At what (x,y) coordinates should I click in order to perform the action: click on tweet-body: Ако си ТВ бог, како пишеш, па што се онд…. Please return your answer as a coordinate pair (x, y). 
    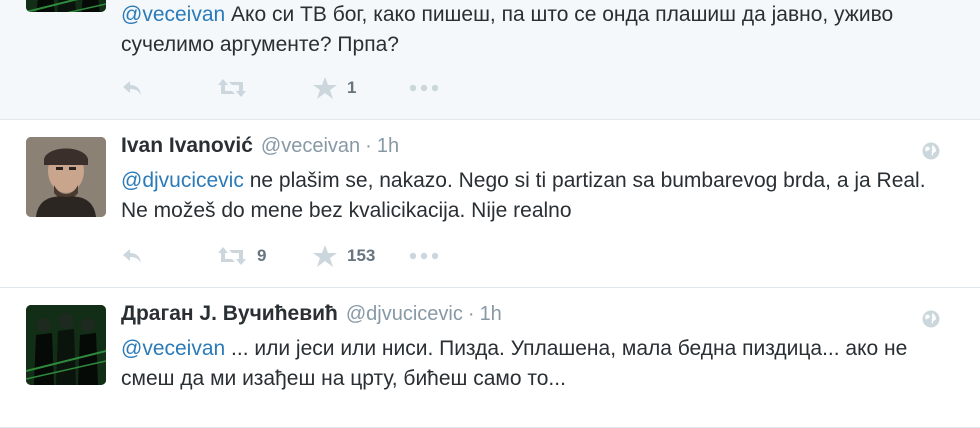
    Looking at the image, I should click on (507, 29).